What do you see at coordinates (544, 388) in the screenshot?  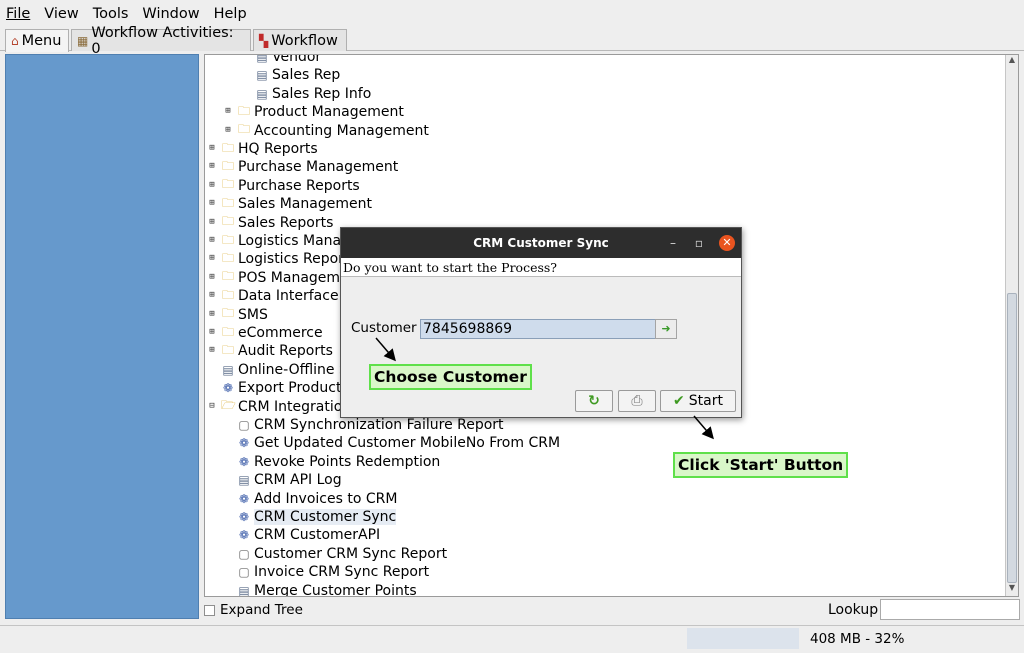 I see `callout-arrows` at bounding box center [544, 388].